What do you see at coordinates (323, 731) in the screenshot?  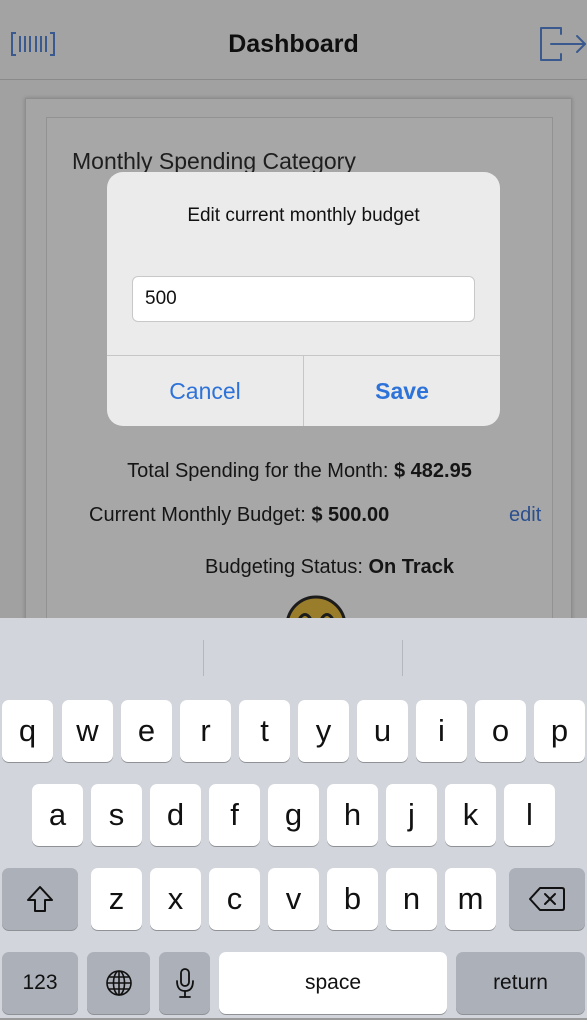 I see `key-y: y` at bounding box center [323, 731].